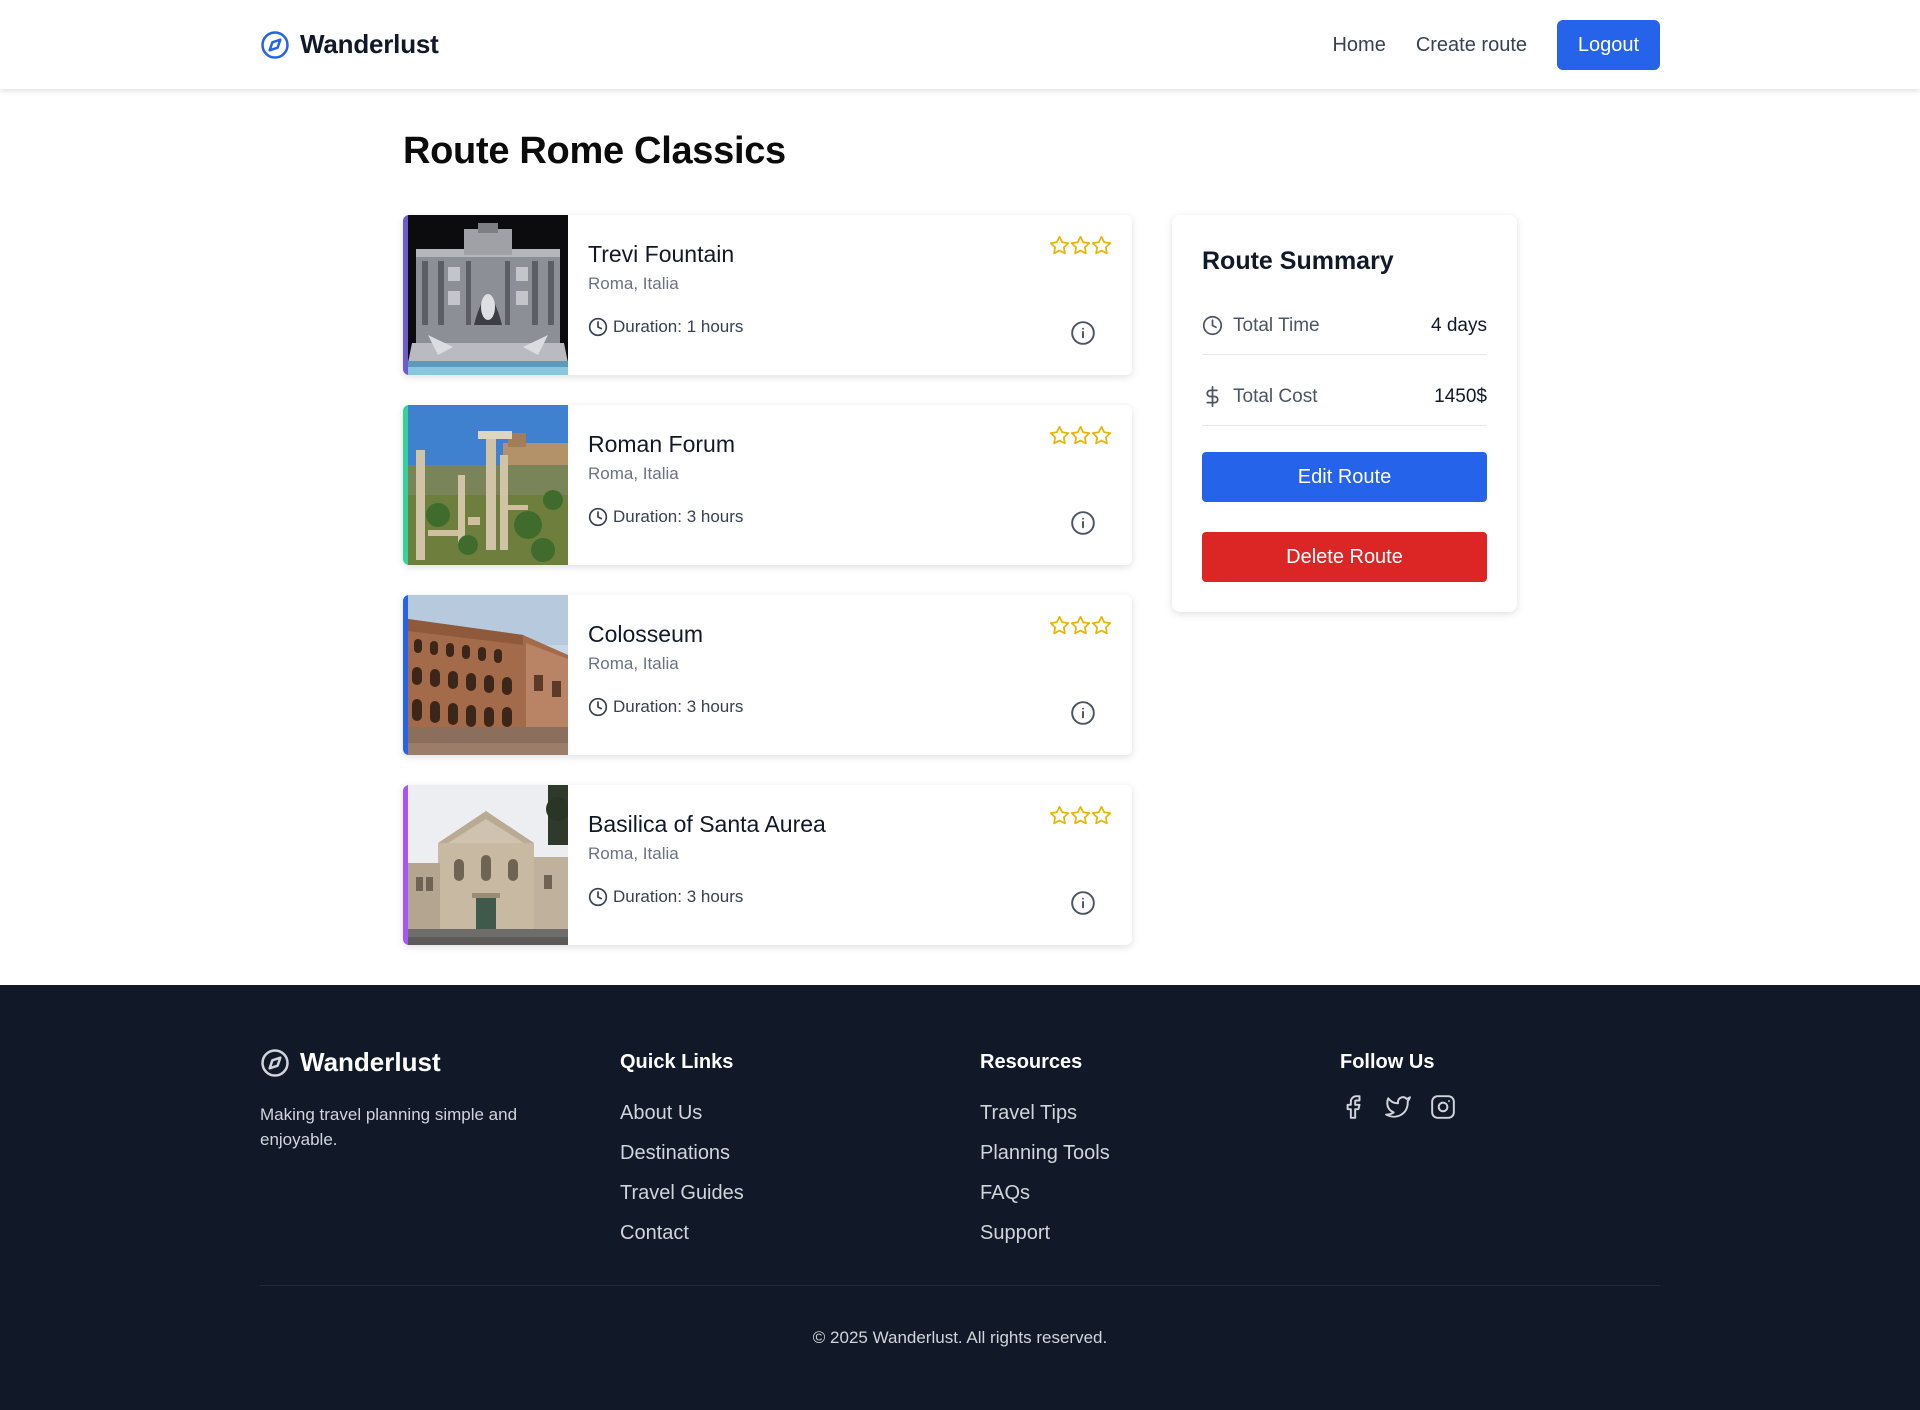 The width and height of the screenshot is (1920, 1410). I want to click on social-links, so click(1407, 1107).